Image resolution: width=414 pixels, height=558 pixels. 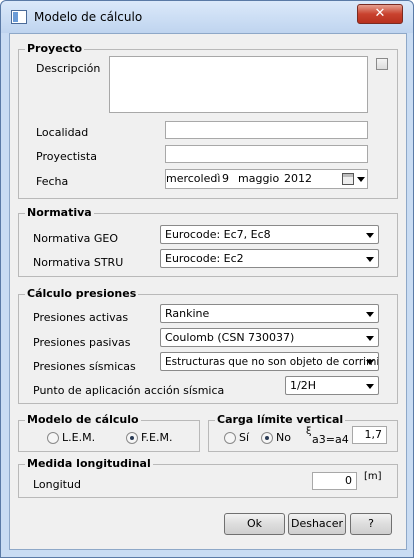 I want to click on proyectista-label: Proyectista, so click(x=66, y=156).